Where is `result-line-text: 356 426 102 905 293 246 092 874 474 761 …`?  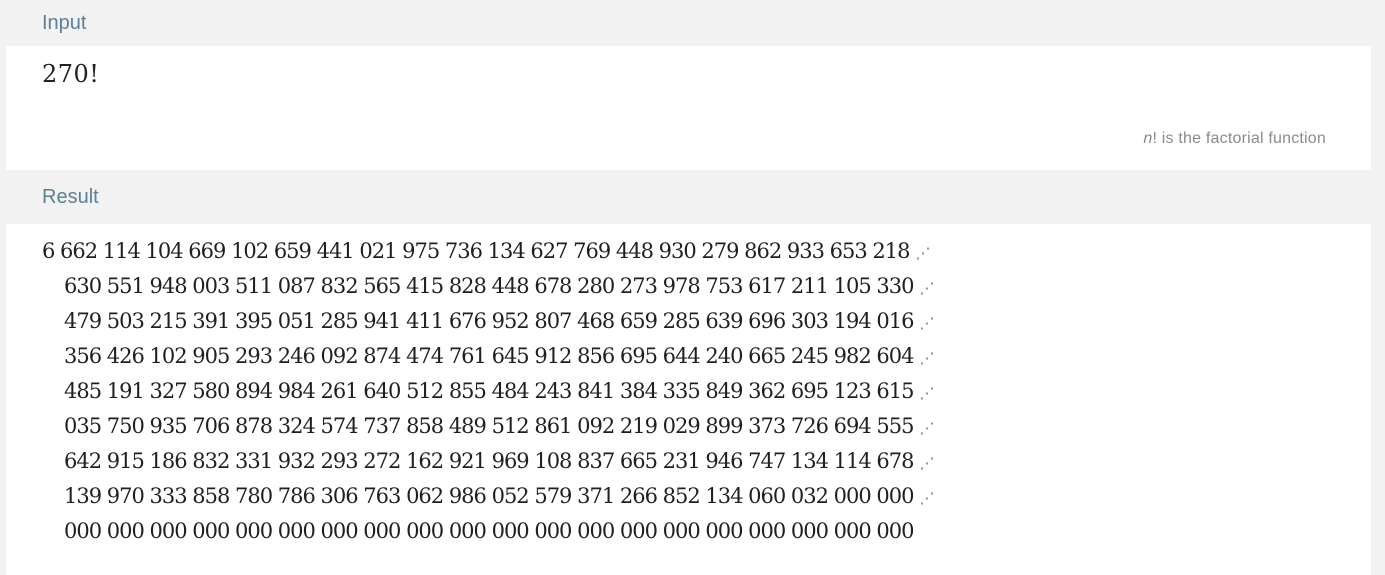 result-line-text: 356 426 102 905 293 246 092 874 474 761 … is located at coordinates (489, 356).